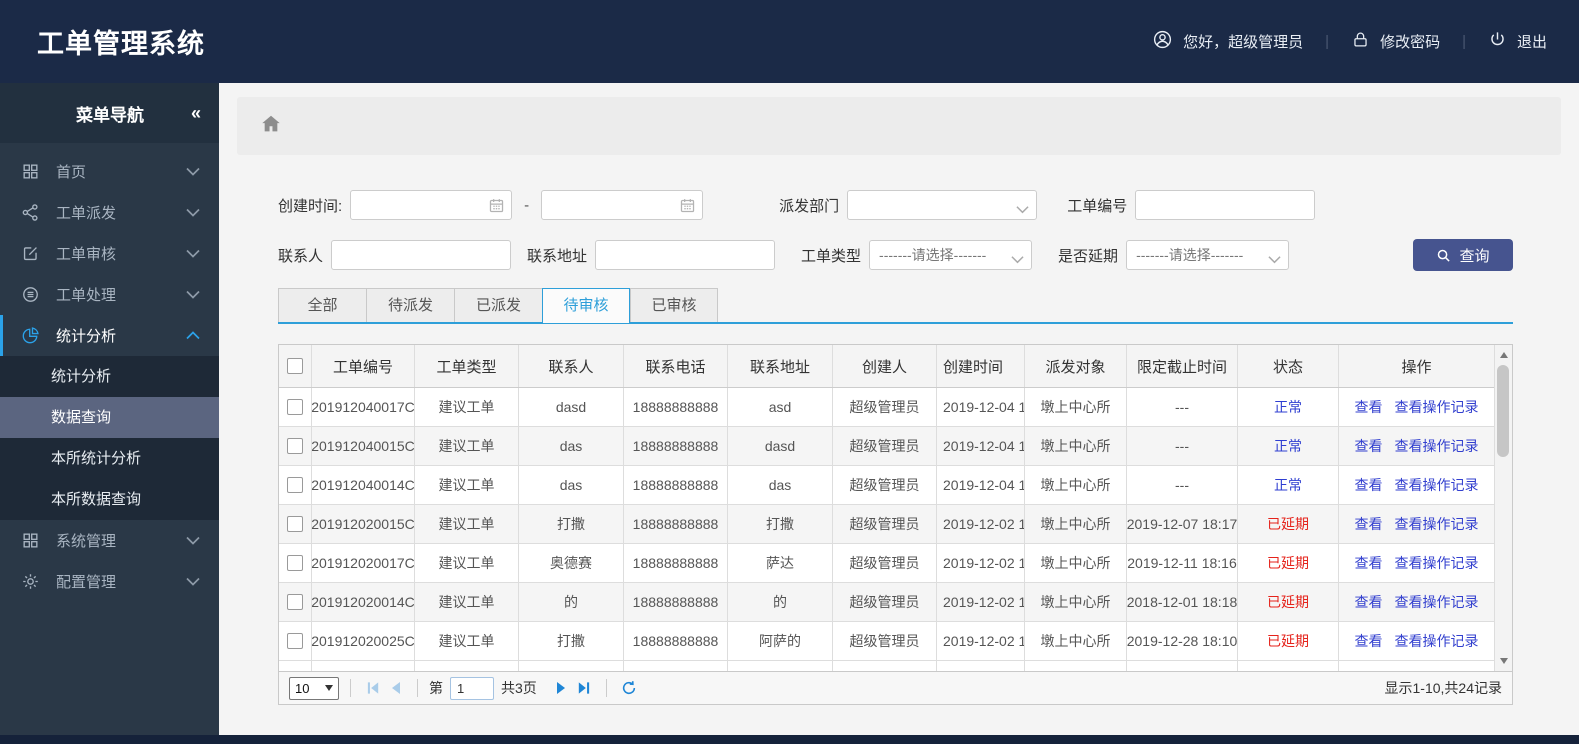 This screenshot has width=1579, height=744. What do you see at coordinates (363, 524) in the screenshot?
I see `cell-order_no: 201912020015C` at bounding box center [363, 524].